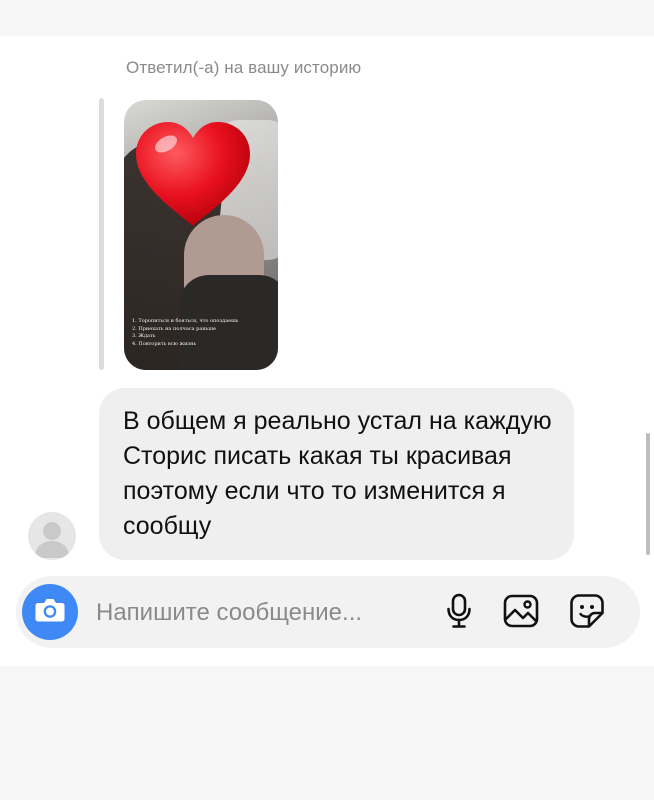 The height and width of the screenshot is (800, 654). I want to click on story-line: 1. Торопиться и бояться, что опоздаешь, so click(185, 321).